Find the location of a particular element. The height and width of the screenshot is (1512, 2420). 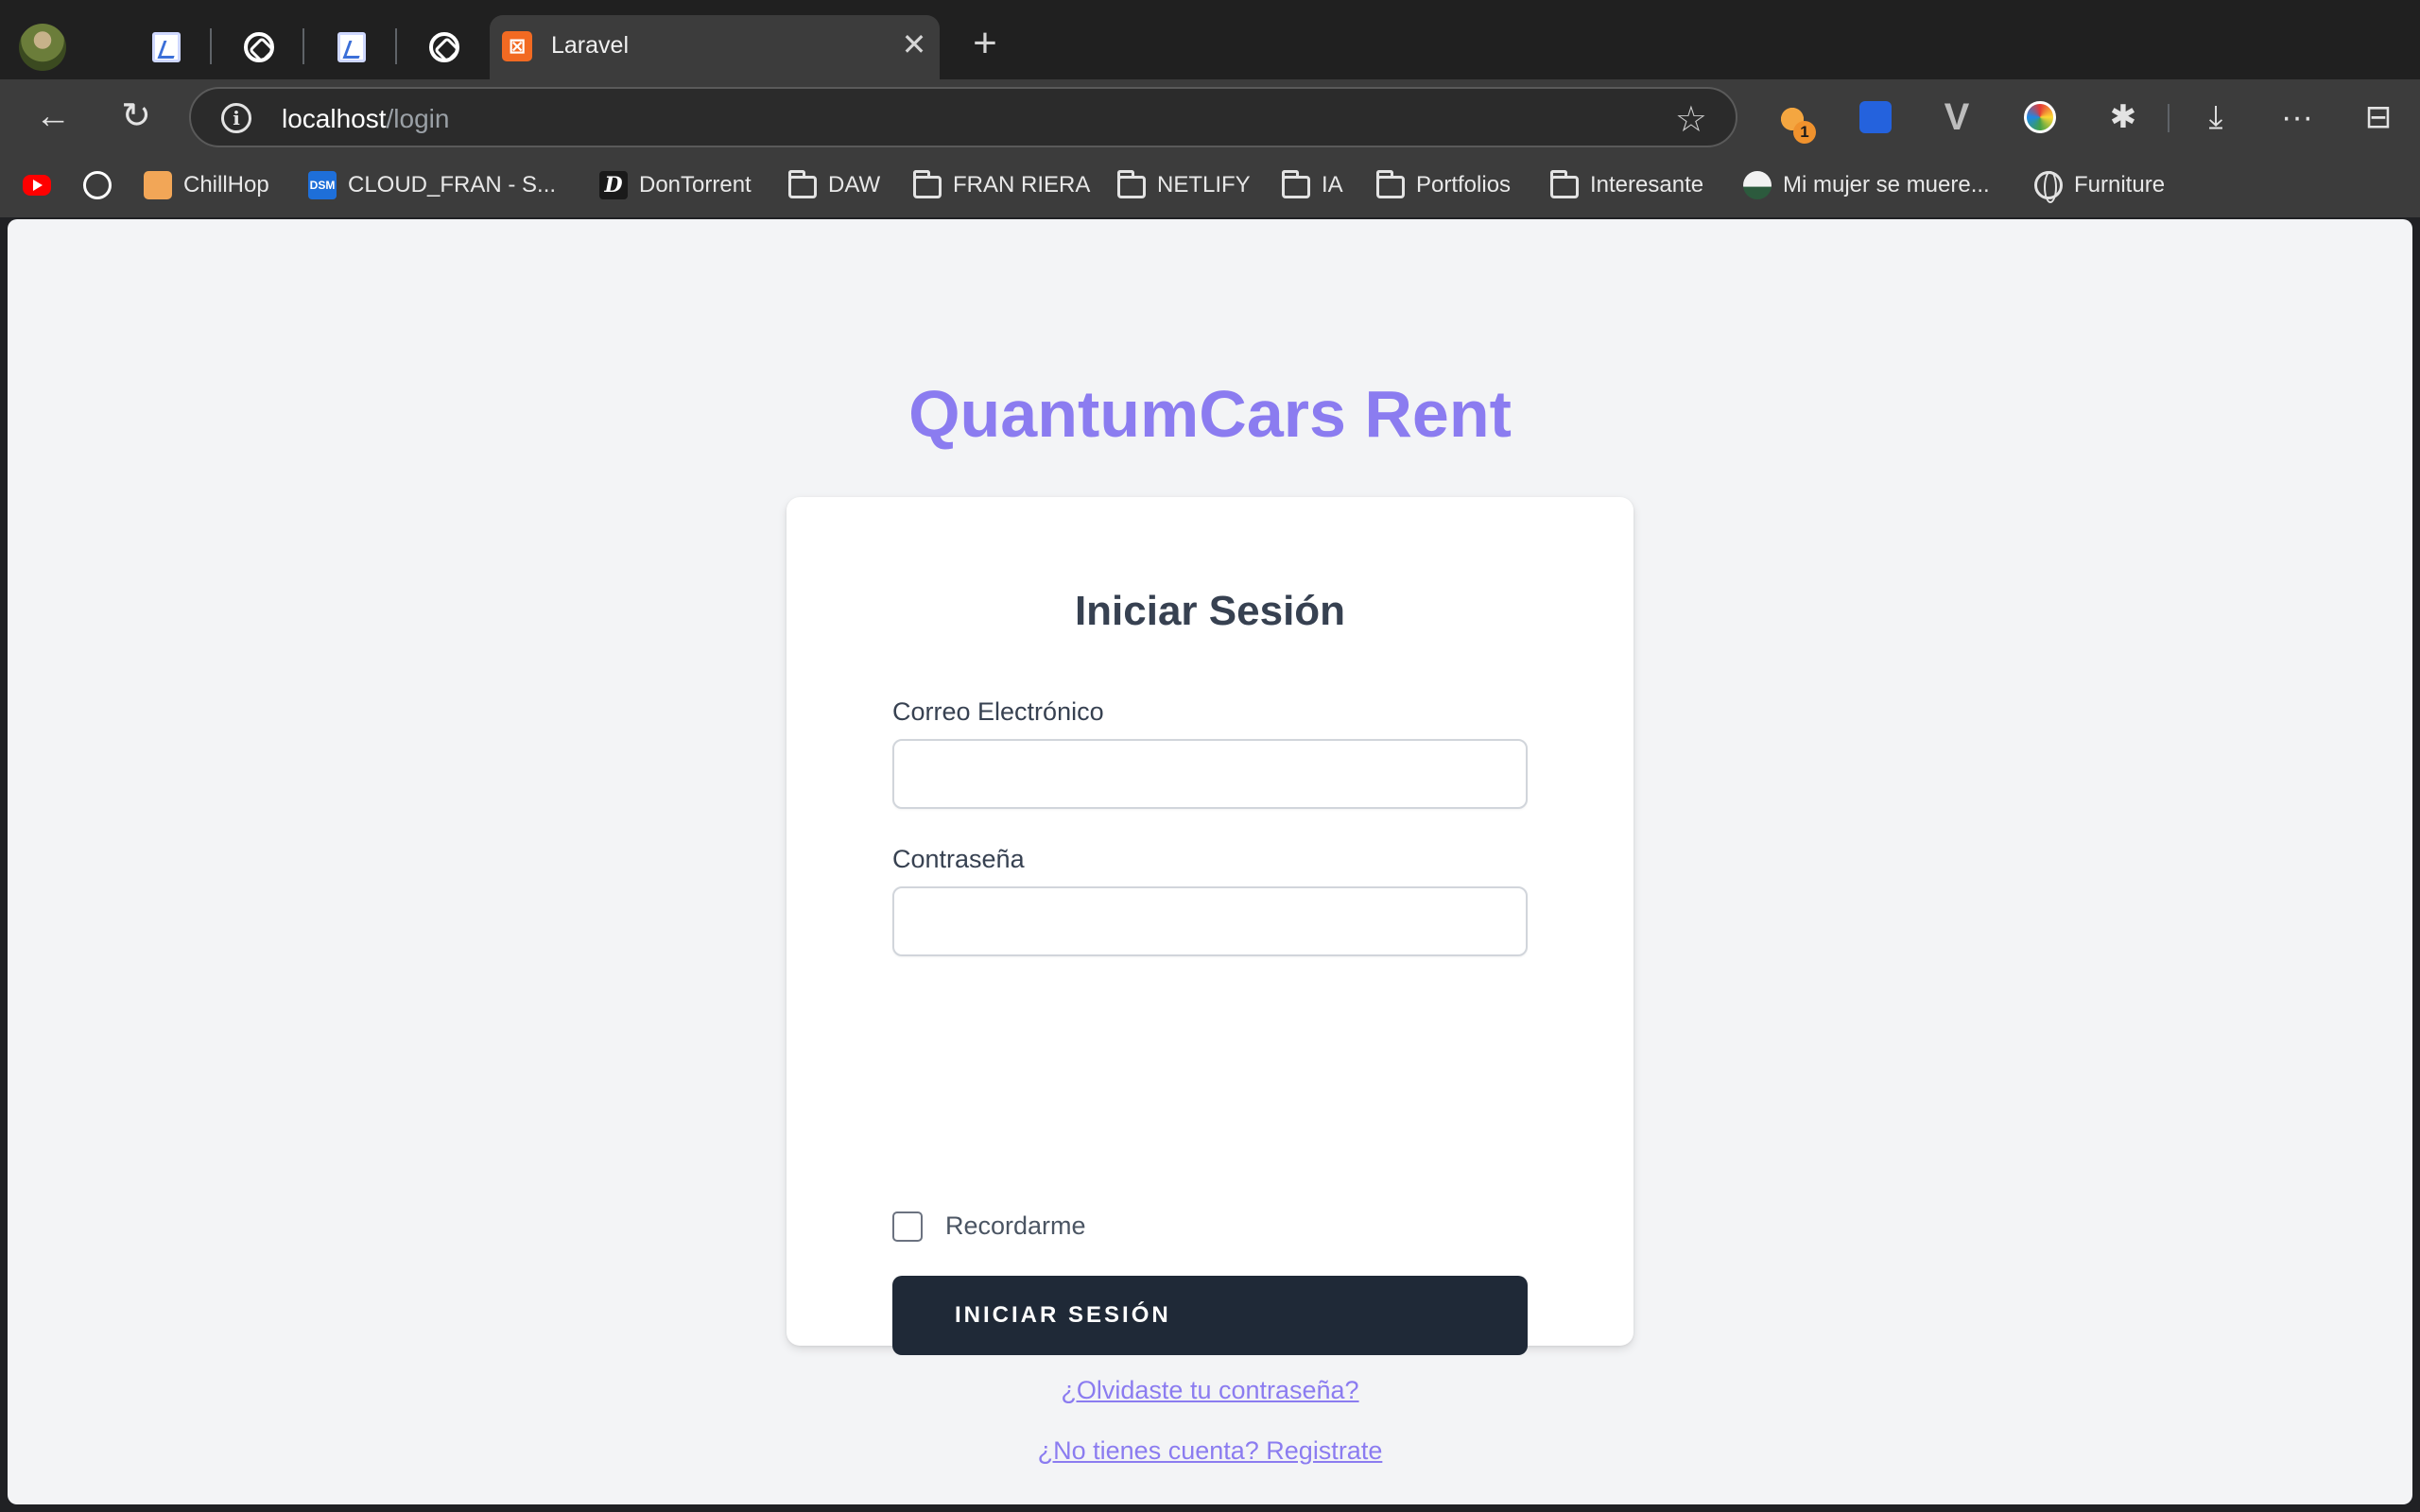

url-path: /login is located at coordinates (418, 118).